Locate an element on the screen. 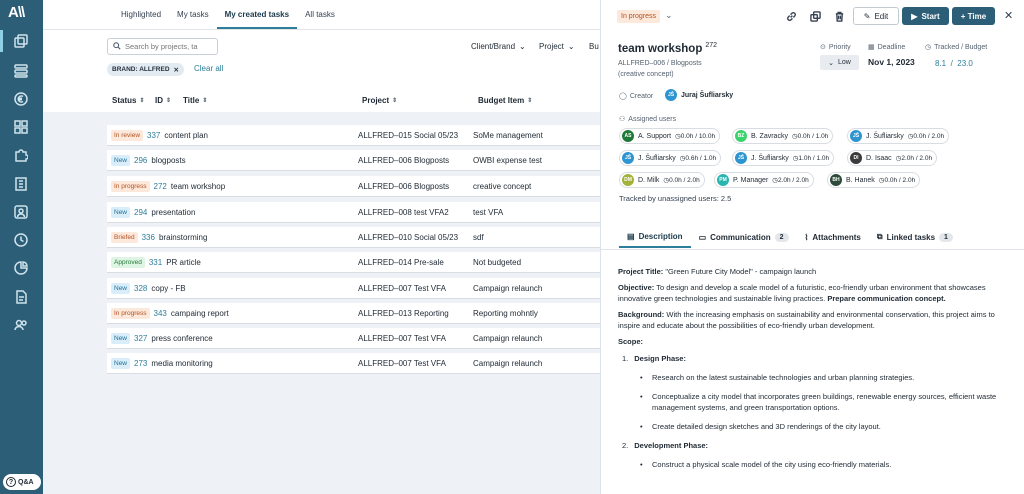 The height and width of the screenshot is (494, 1024). task-title: presentation is located at coordinates (173, 212).